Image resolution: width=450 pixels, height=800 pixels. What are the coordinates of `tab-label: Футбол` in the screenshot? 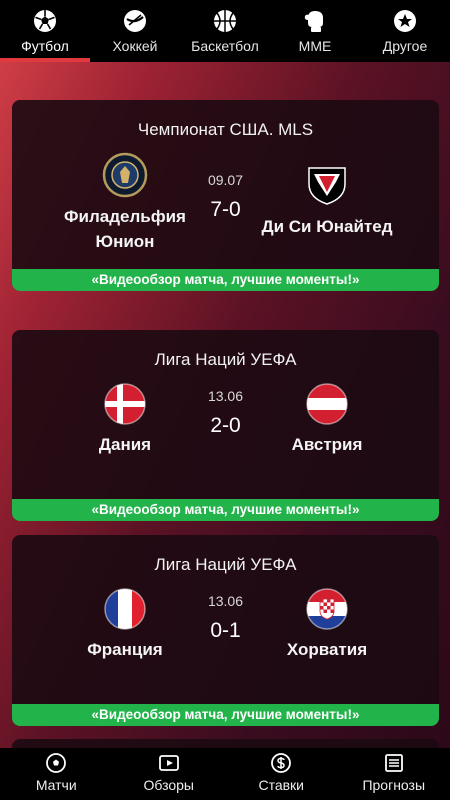 It's located at (45, 46).